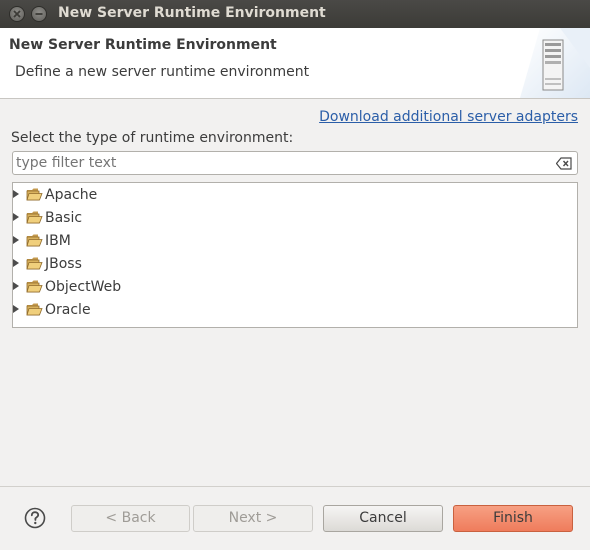 This screenshot has width=590, height=550. I want to click on tree-item-objectweb: ObjectWeb, so click(293, 287).